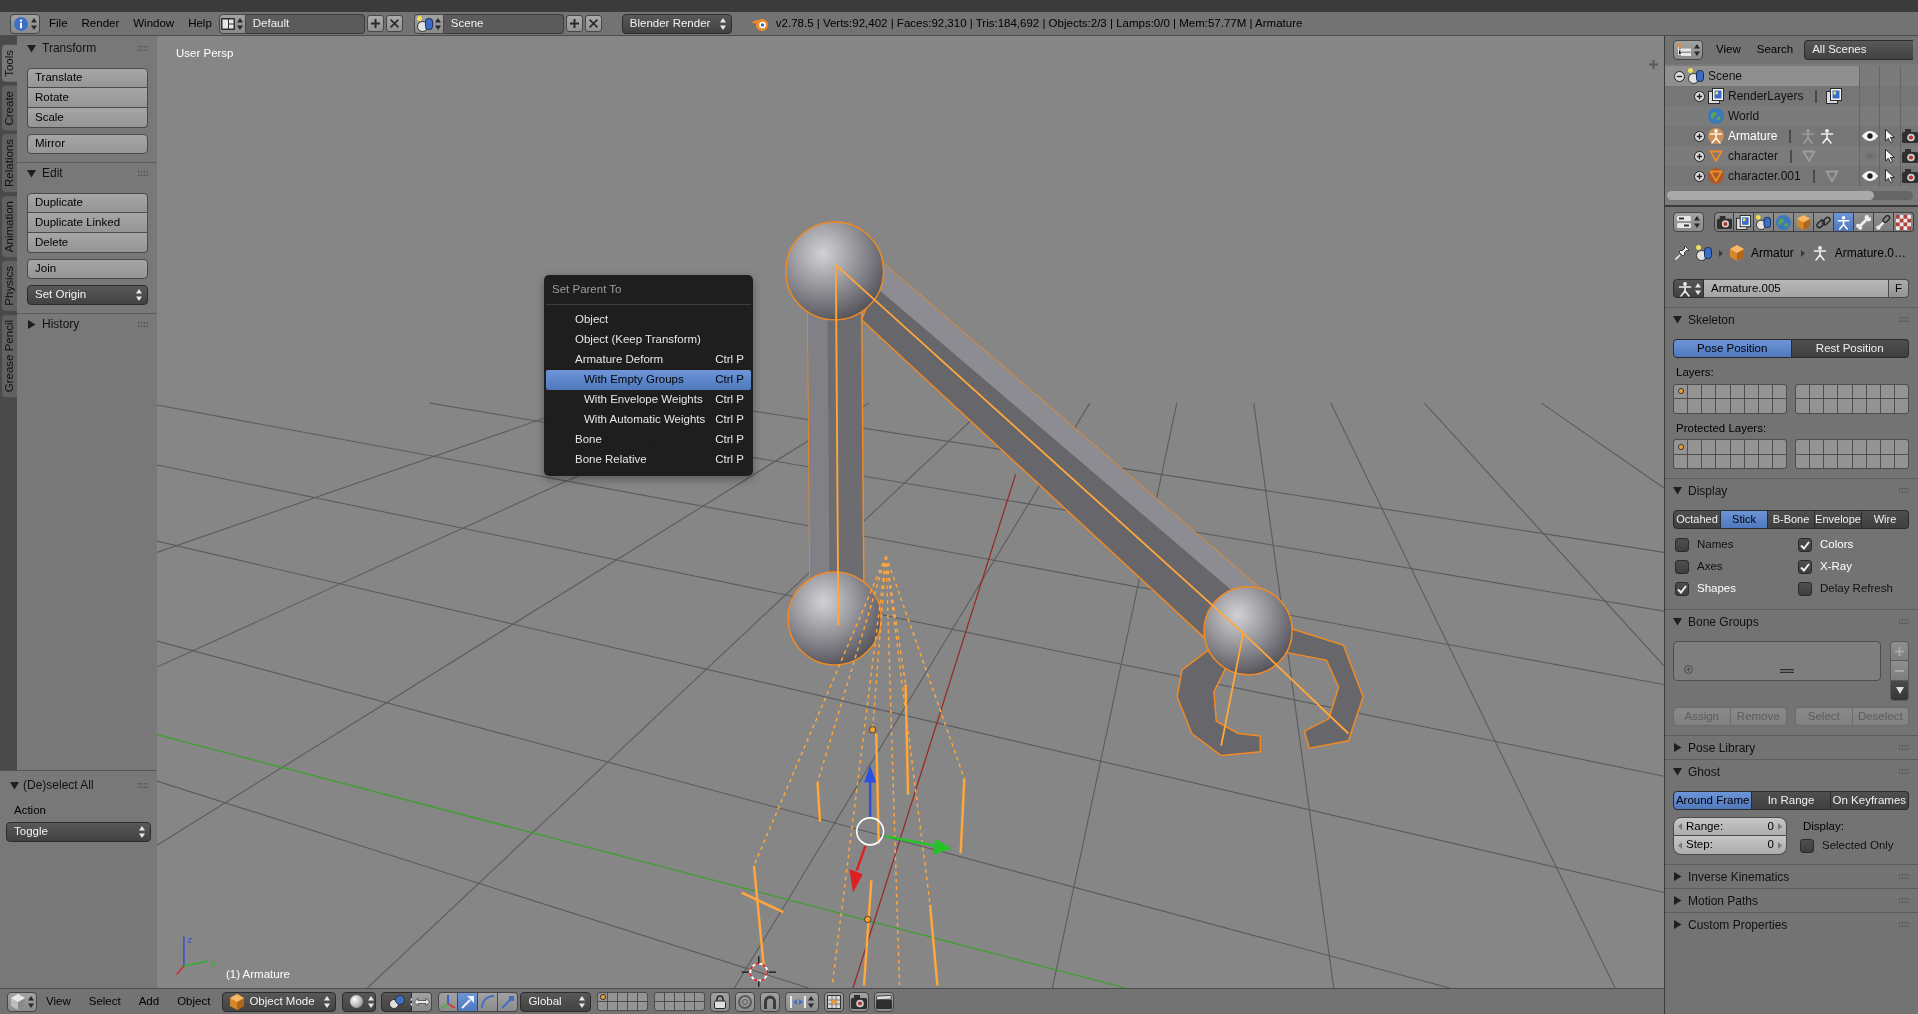 The image size is (1918, 1014). What do you see at coordinates (52, 173) in the screenshot?
I see `panel-title: Edit` at bounding box center [52, 173].